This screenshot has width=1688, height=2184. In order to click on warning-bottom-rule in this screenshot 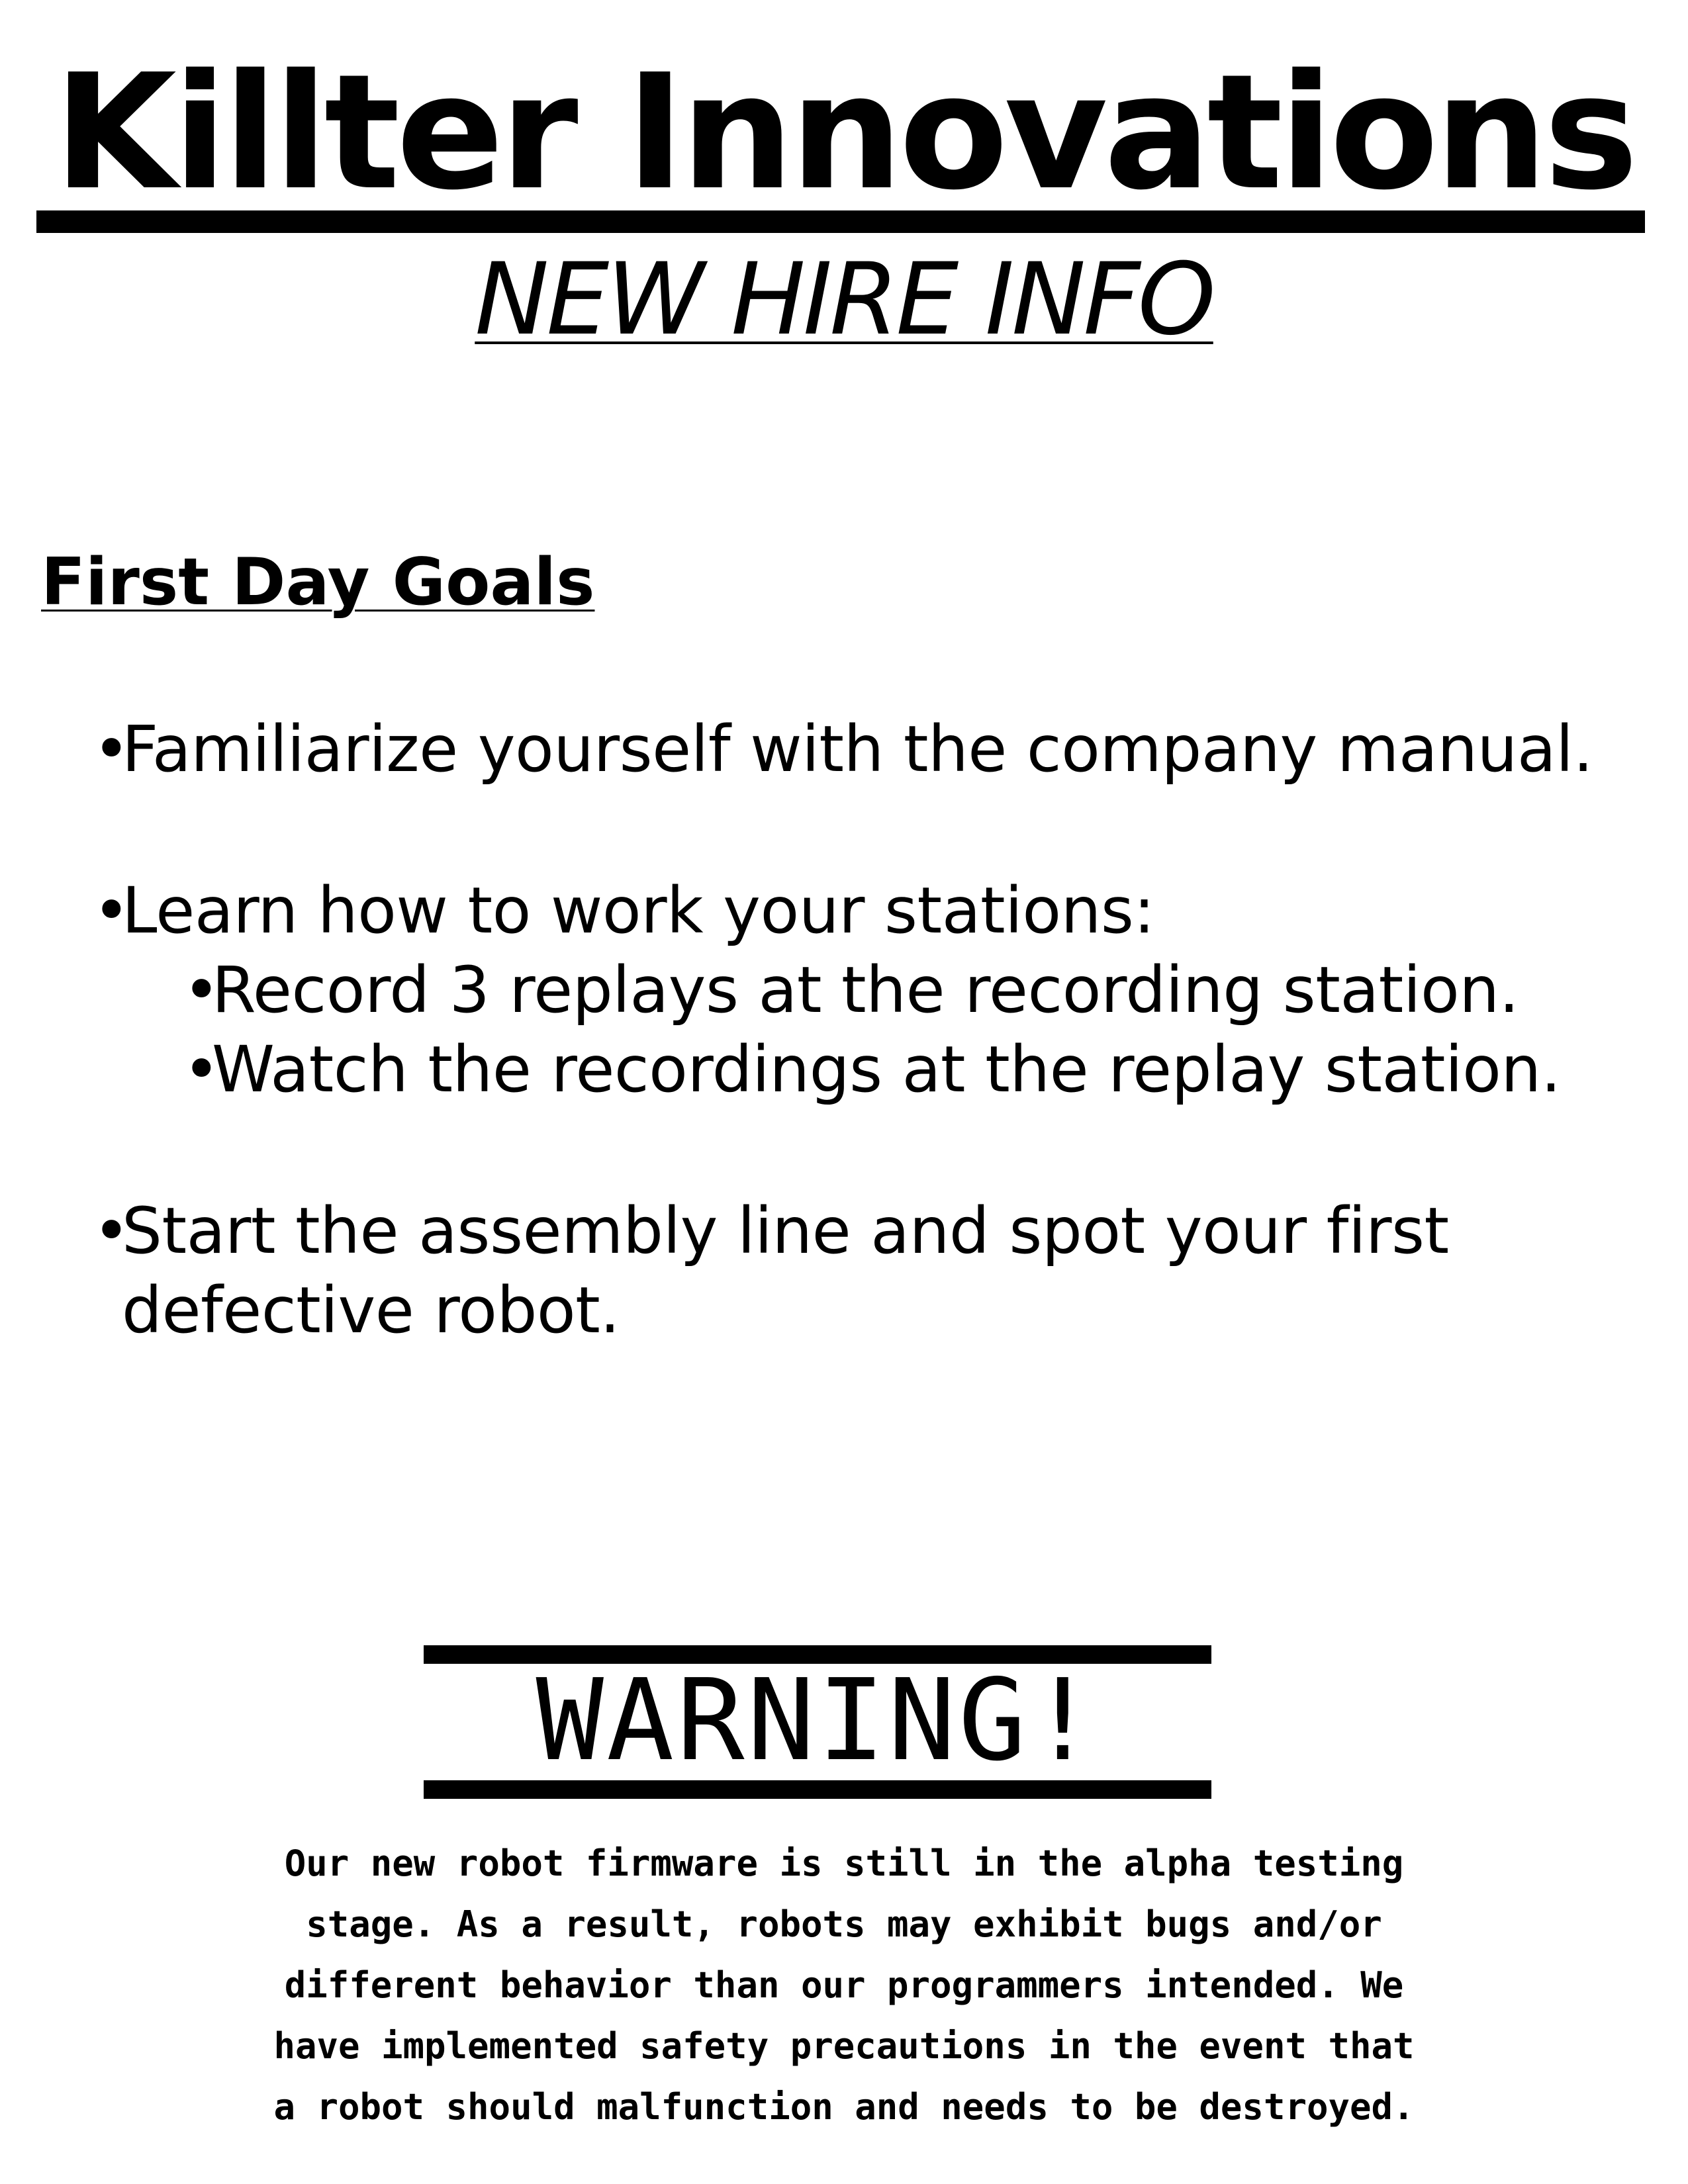, I will do `click(817, 1789)`.